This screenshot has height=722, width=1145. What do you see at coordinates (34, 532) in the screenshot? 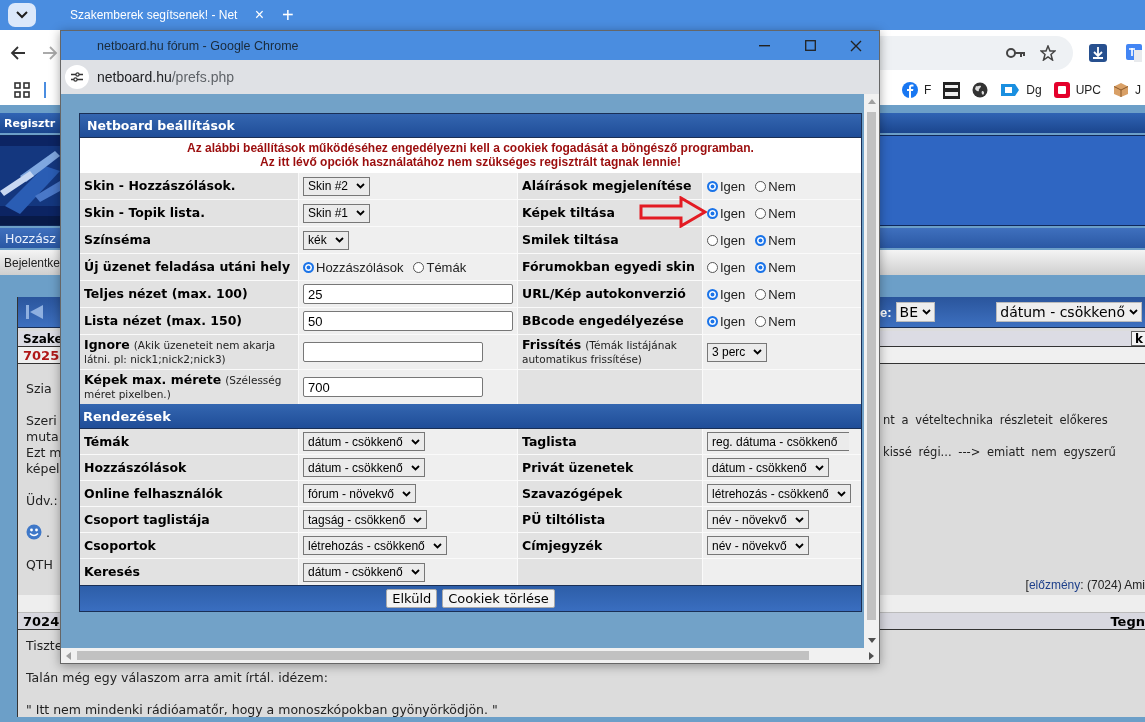
I see `smiley-icon` at bounding box center [34, 532].